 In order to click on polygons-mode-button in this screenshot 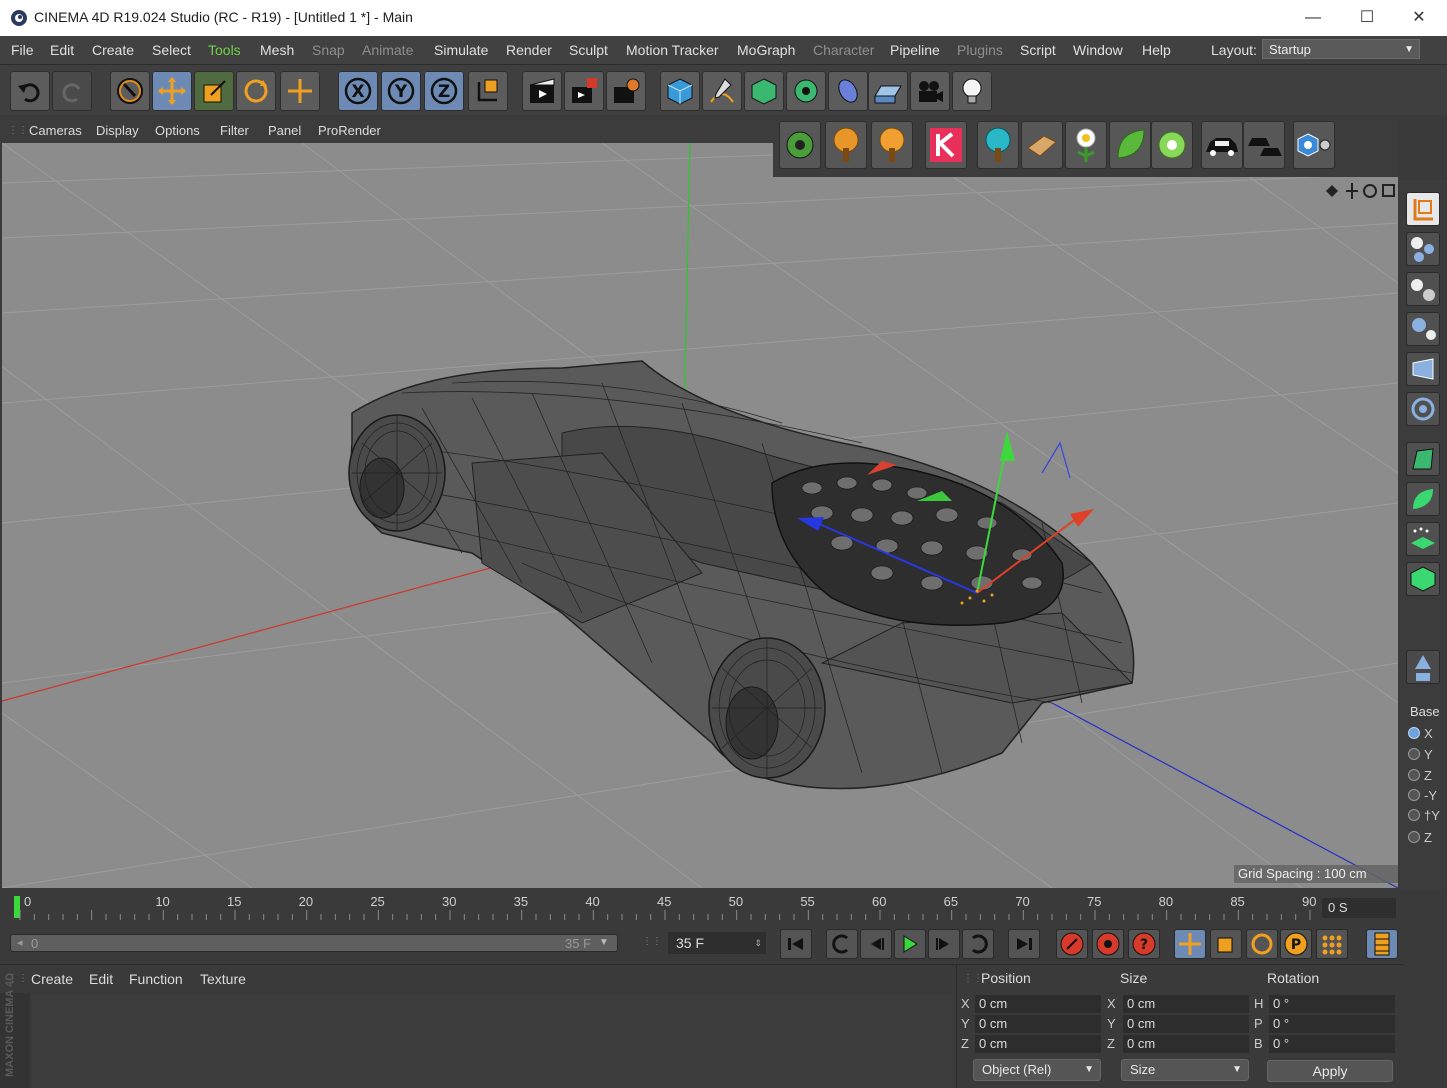, I will do `click(1423, 409)`.